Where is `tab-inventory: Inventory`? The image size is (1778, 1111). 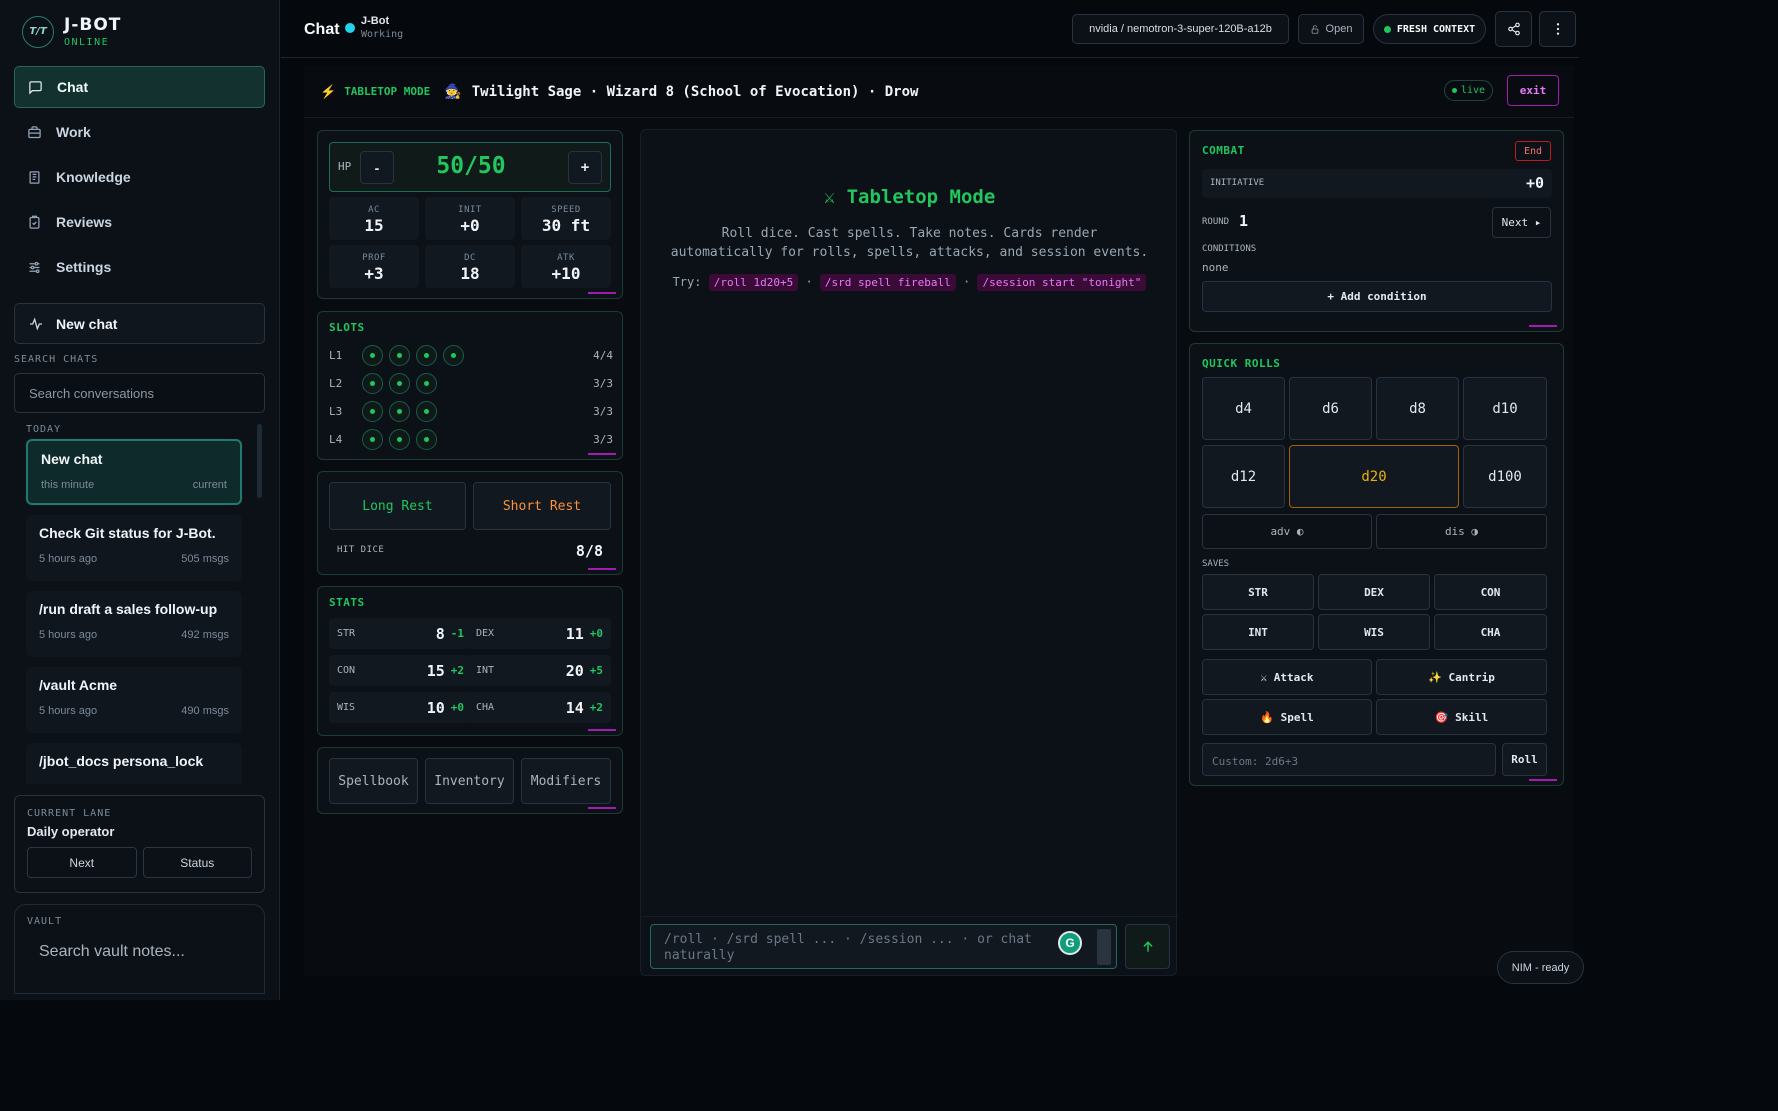
tab-inventory: Inventory is located at coordinates (469, 781).